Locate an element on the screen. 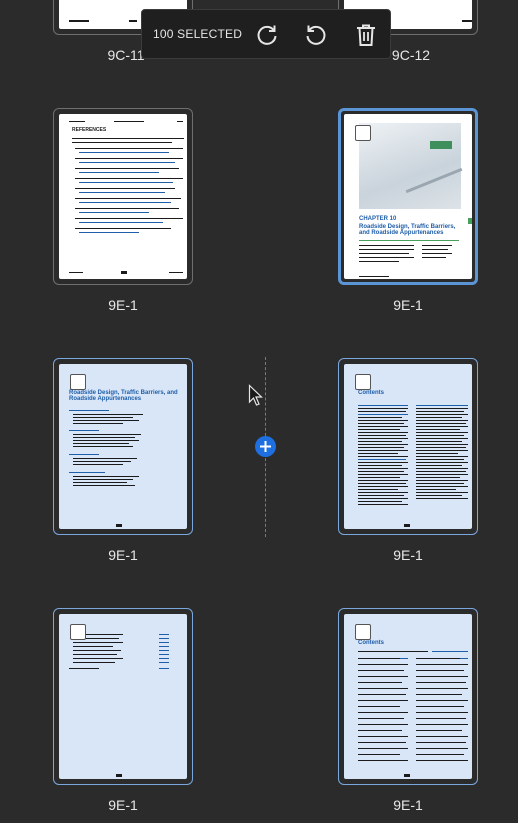 The height and width of the screenshot is (823, 518). page-preview: REFERENCES is located at coordinates (123, 196).